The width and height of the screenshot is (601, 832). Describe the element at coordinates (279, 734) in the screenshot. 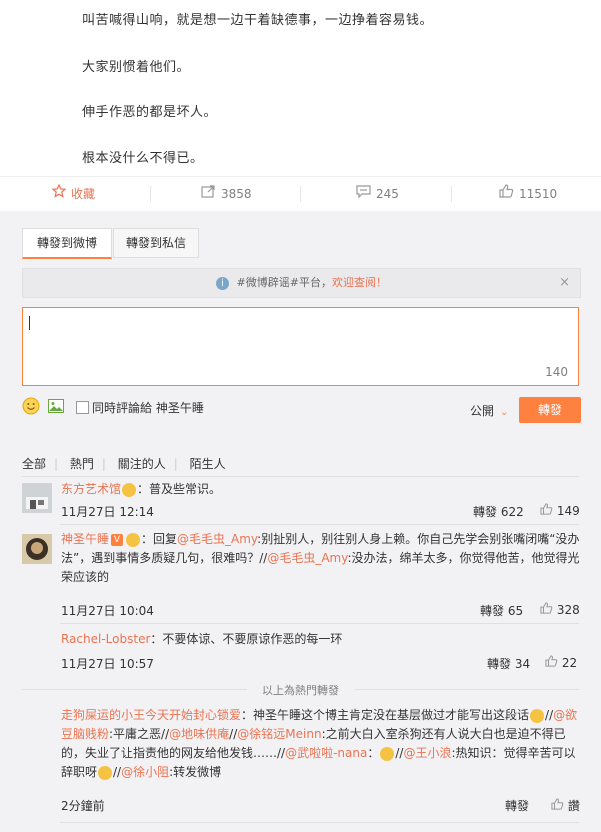

I see `mention-link: @徐铭远Meinn` at that location.